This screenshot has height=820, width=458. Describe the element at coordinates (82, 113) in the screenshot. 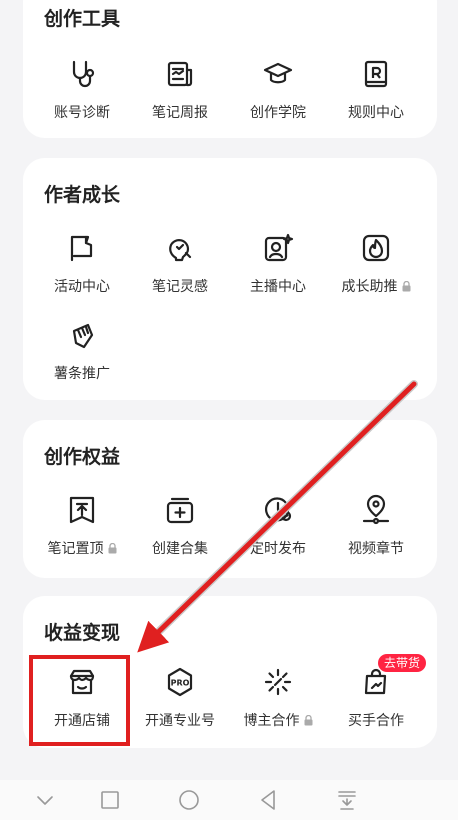

I see `tool-label: 账号诊断` at that location.